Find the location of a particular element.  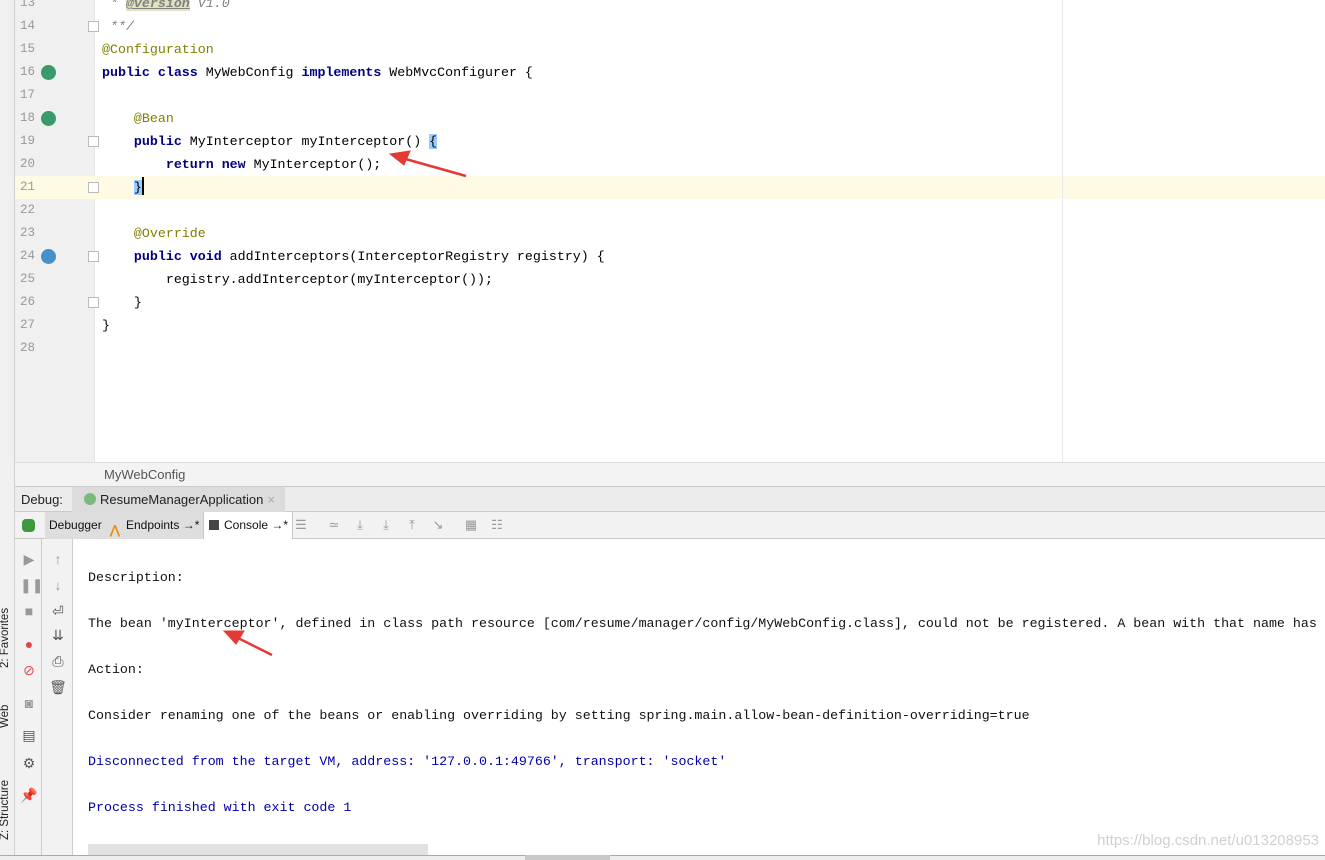

code-line: 15 @Configuration is located at coordinates (670, 49).